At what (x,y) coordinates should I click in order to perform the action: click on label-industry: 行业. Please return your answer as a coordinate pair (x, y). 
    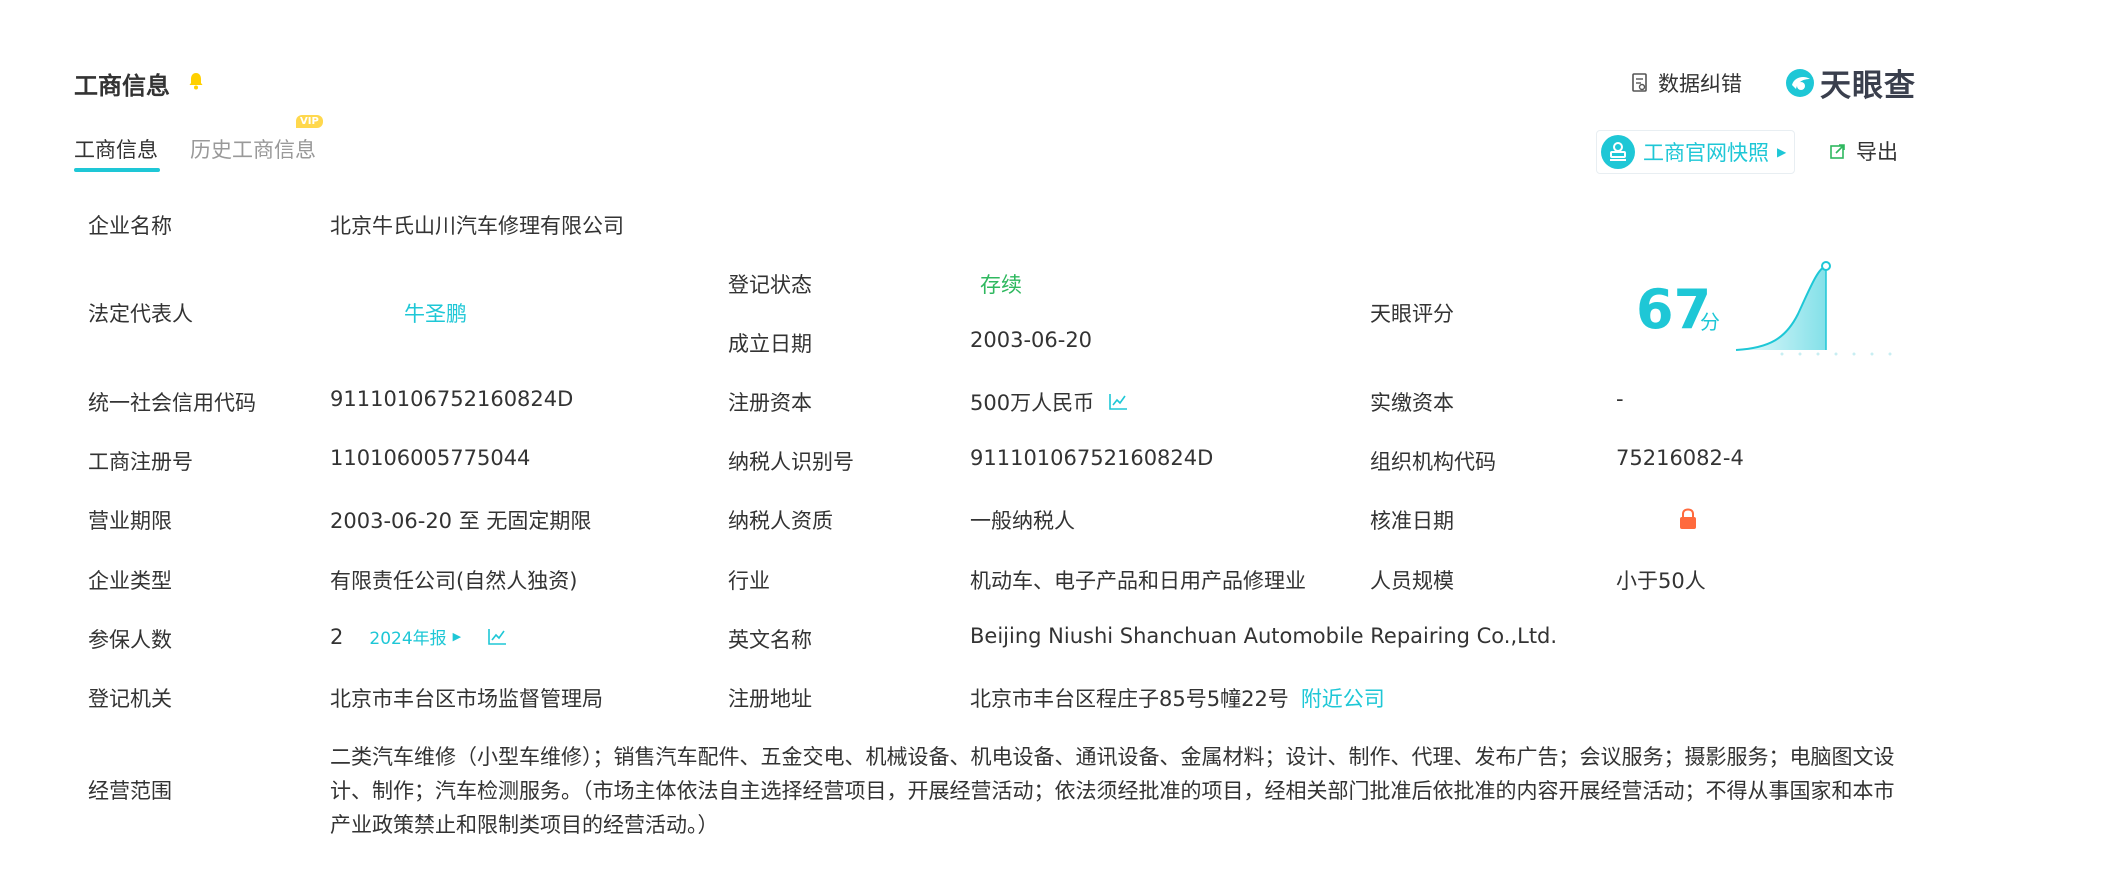
    Looking at the image, I should click on (749, 581).